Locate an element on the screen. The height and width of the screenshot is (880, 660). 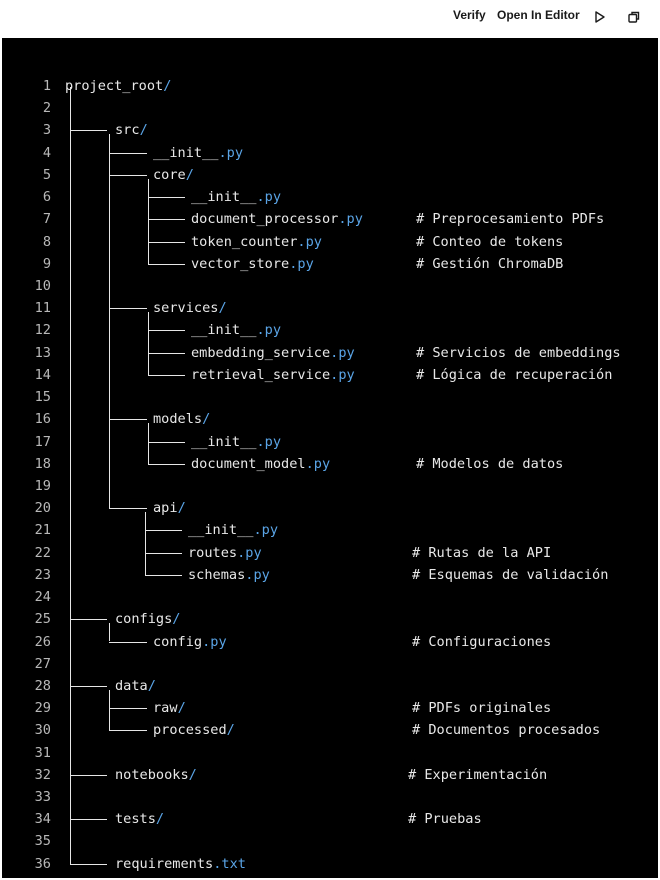
code-comment: # Rutas de la API is located at coordinates (481, 553).